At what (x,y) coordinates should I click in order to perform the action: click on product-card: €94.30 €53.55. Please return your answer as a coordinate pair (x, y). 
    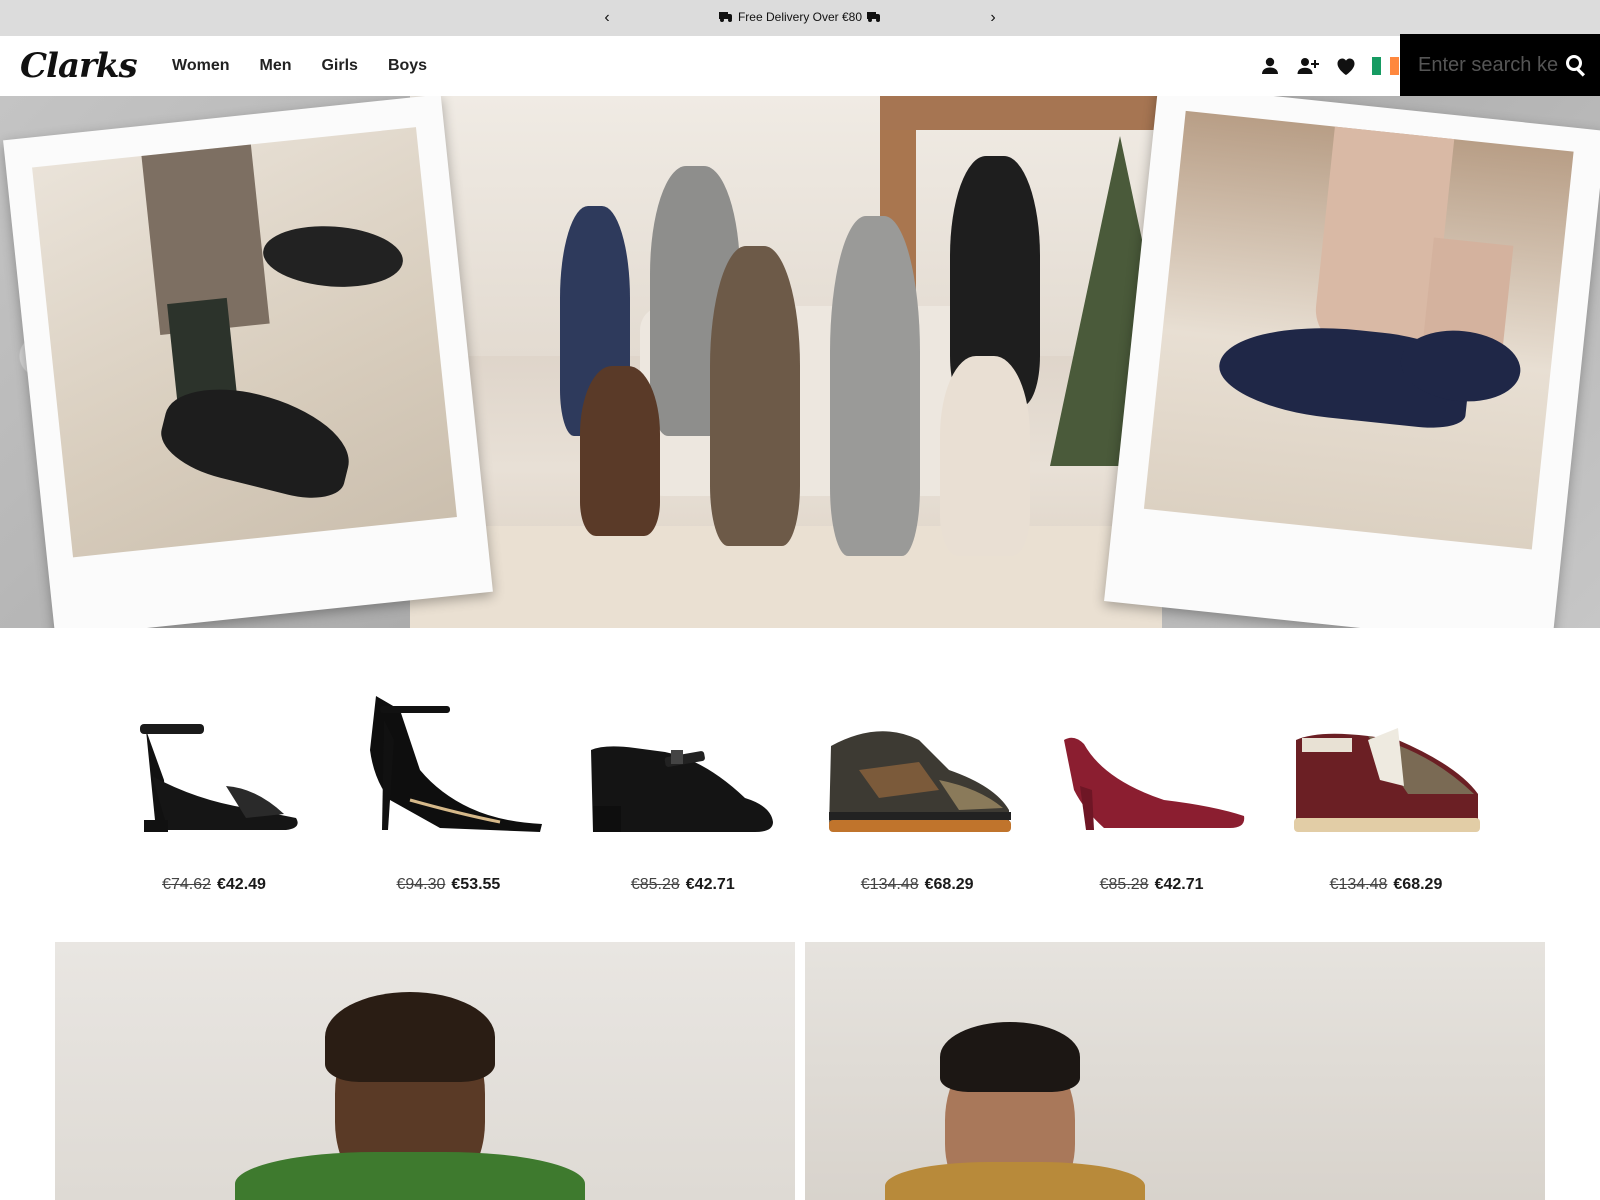
    Looking at the image, I should click on (448, 800).